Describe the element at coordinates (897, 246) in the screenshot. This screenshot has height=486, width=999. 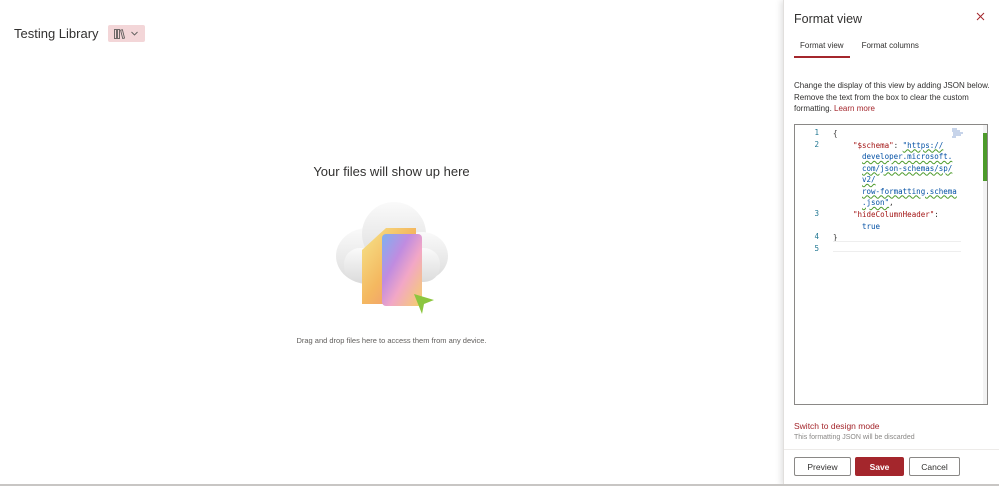
I see `current-line-highlight` at that location.